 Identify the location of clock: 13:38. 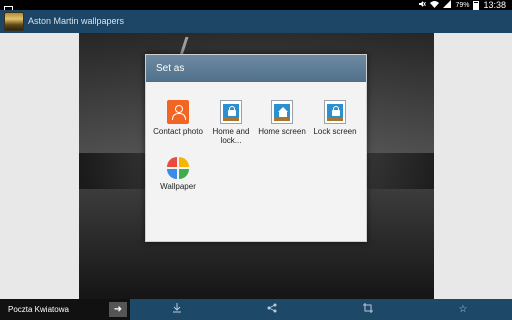
(494, 5).